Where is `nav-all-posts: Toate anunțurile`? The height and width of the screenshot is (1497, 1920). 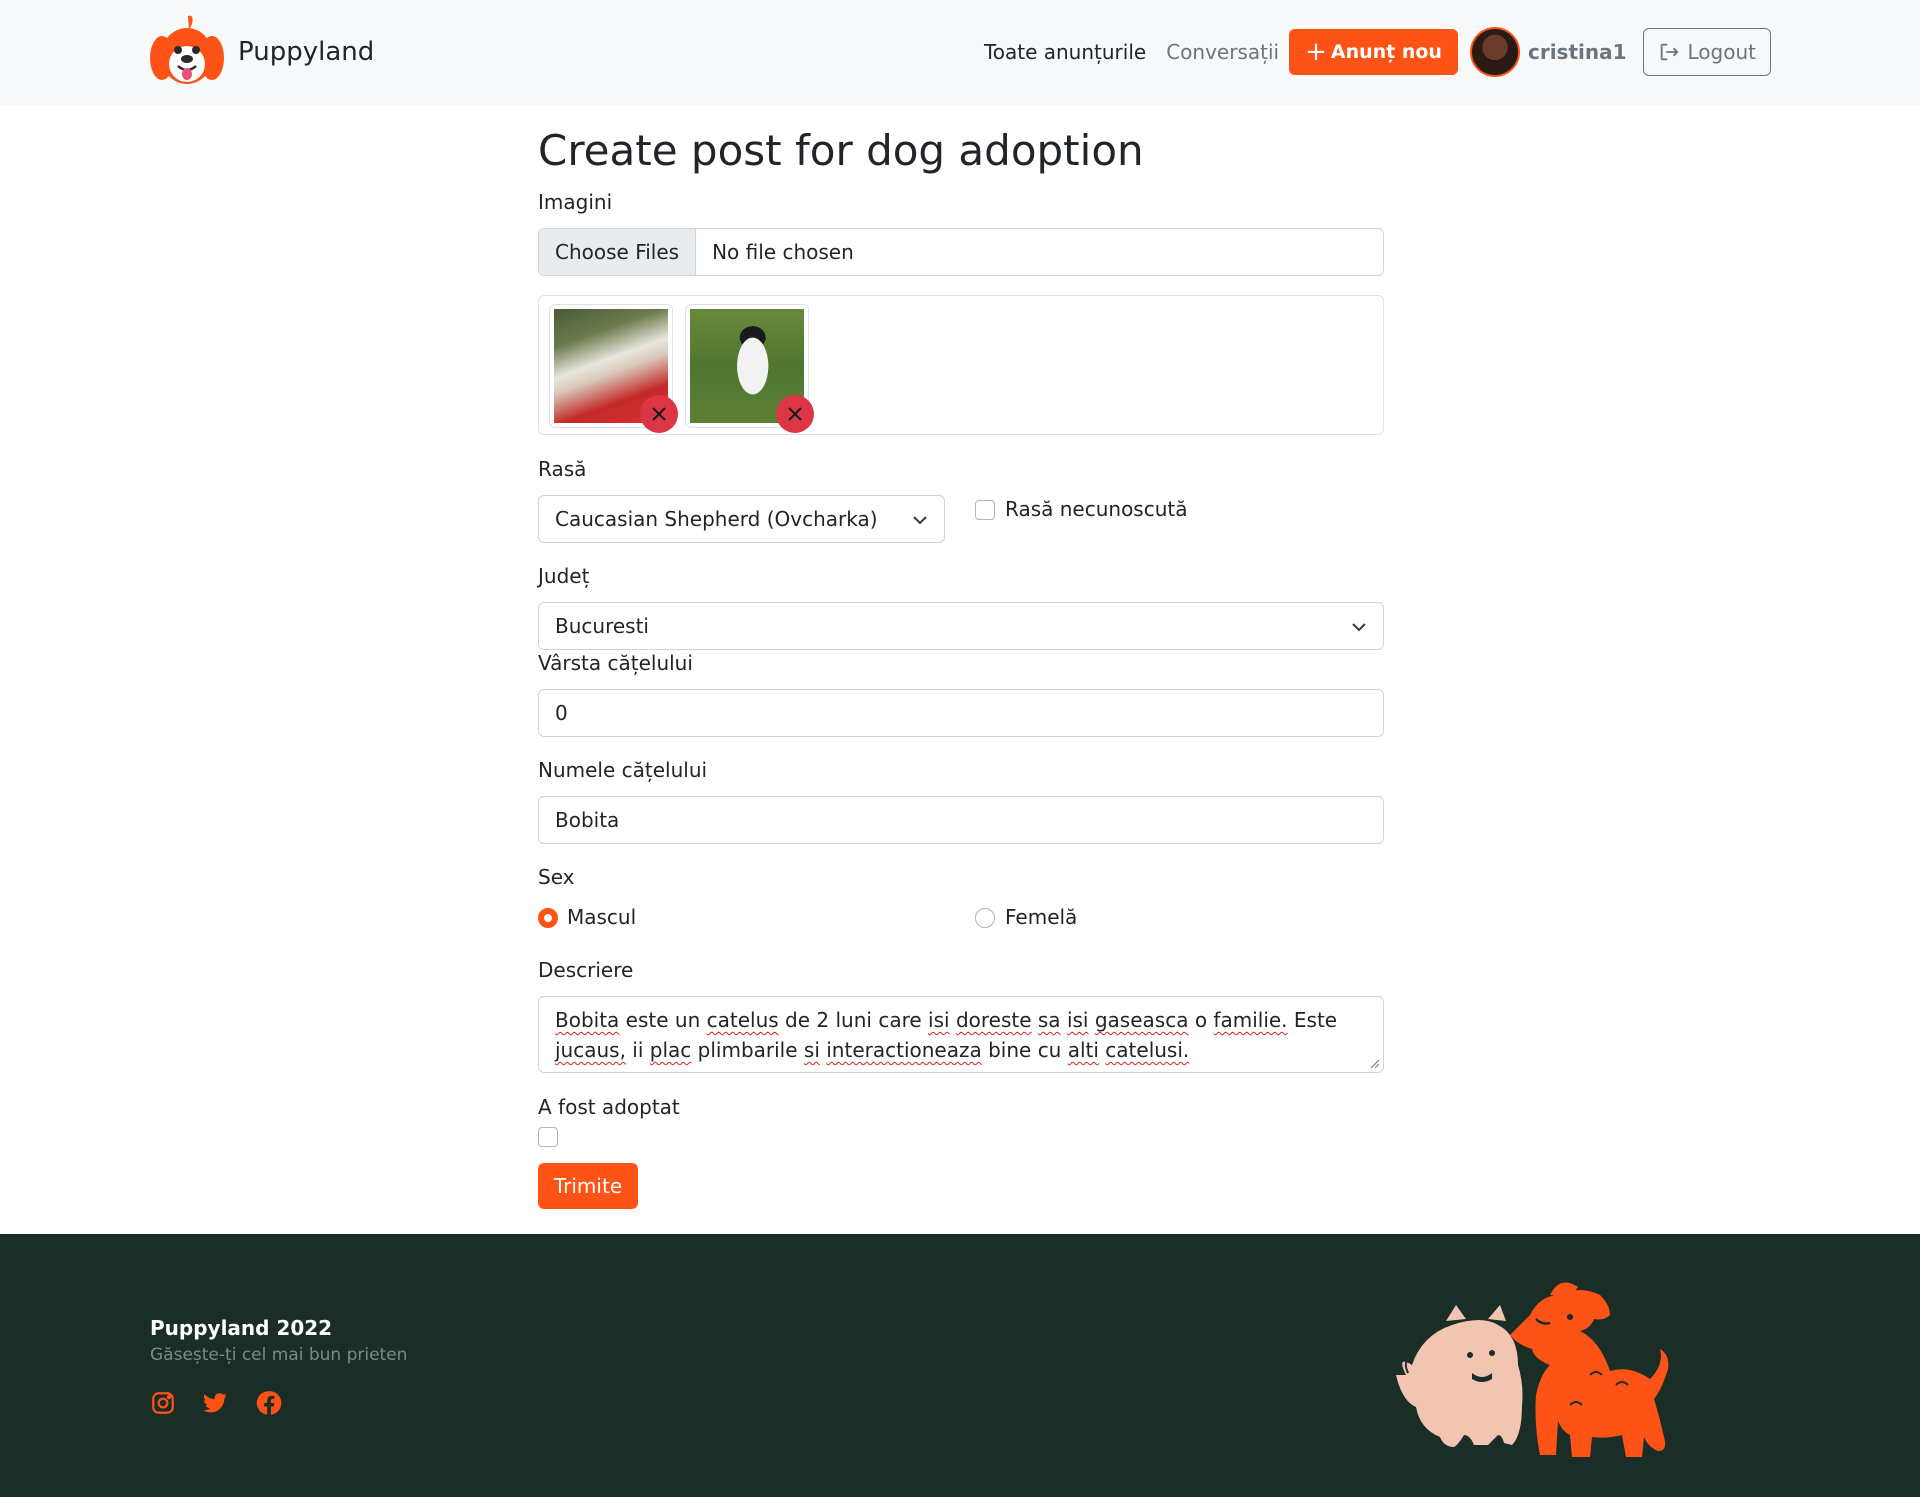 nav-all-posts: Toate anunțurile is located at coordinates (1065, 52).